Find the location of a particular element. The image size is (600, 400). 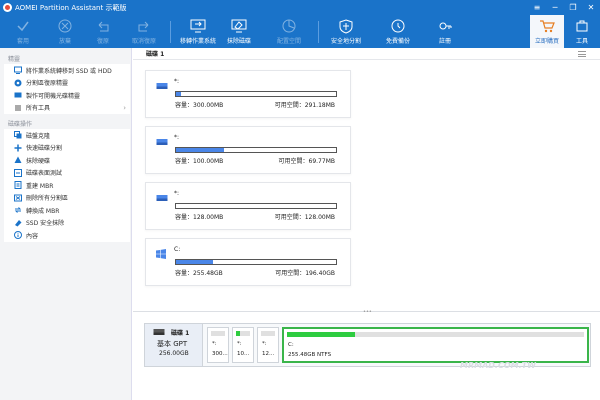

sidebar-item-ssd-secure-erase: SSD 安全抹除 is located at coordinates (67, 222).